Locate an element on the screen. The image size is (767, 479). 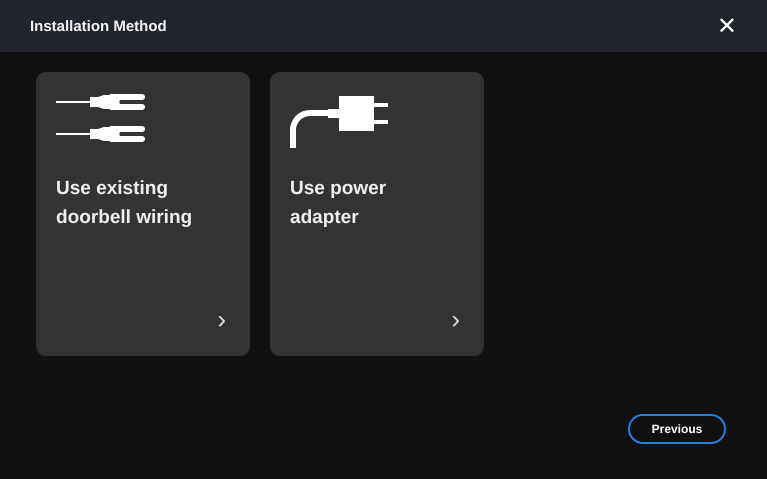
option-title: Use power adapter is located at coordinates (339, 203).